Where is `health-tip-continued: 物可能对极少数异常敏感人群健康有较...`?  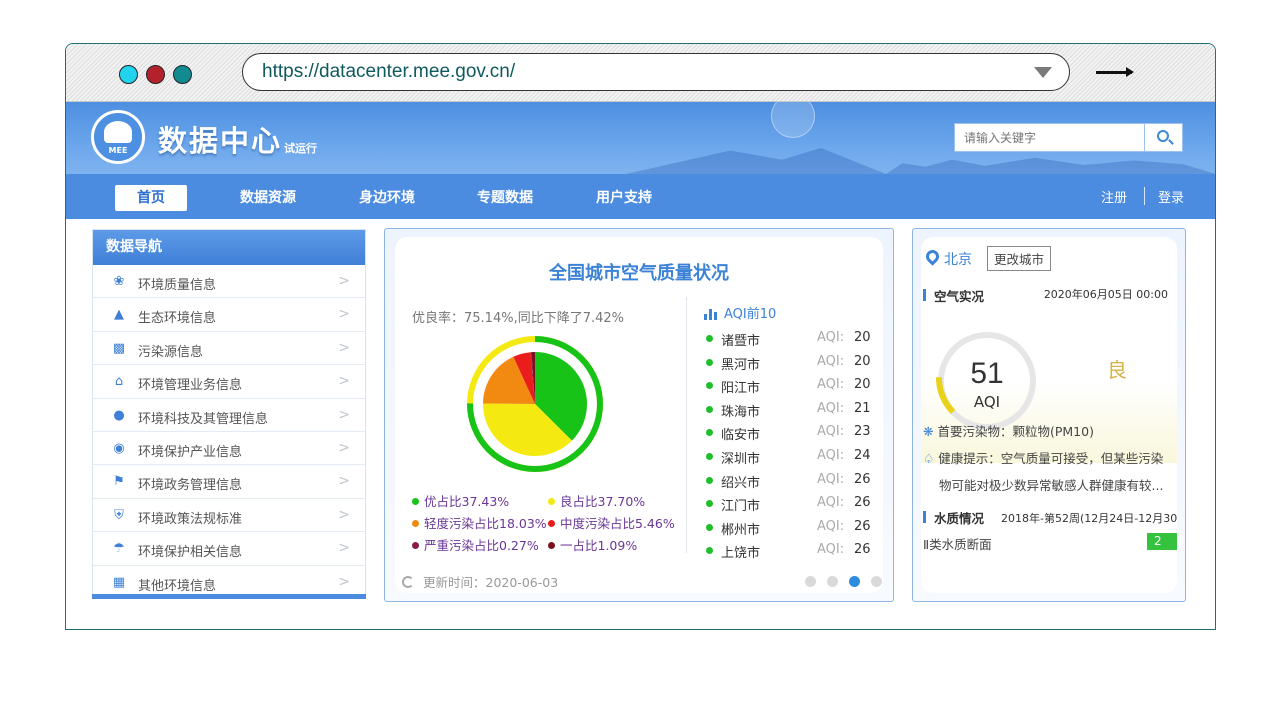 health-tip-continued: 物可能对极少数异常敏感人群健康有较... is located at coordinates (1051, 484).